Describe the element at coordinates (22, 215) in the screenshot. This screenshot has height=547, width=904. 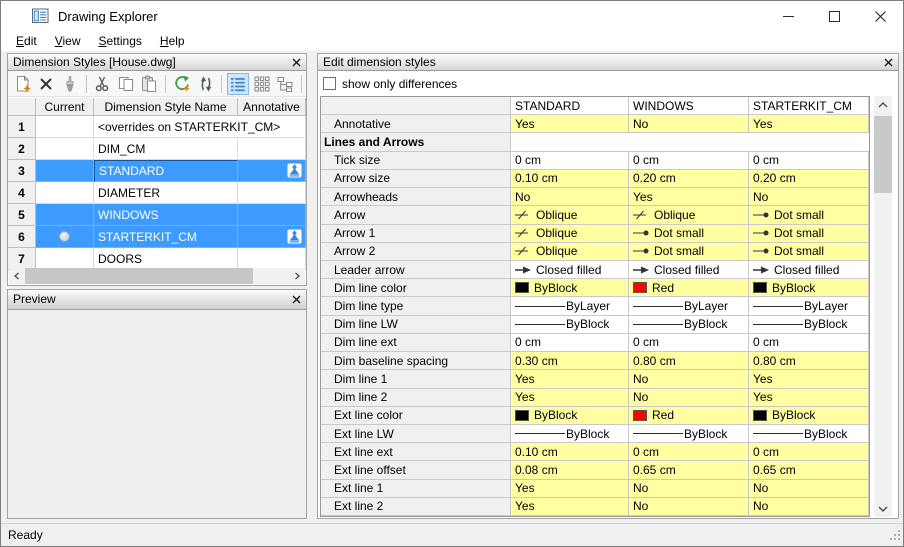
I see `row-number: 5` at that location.